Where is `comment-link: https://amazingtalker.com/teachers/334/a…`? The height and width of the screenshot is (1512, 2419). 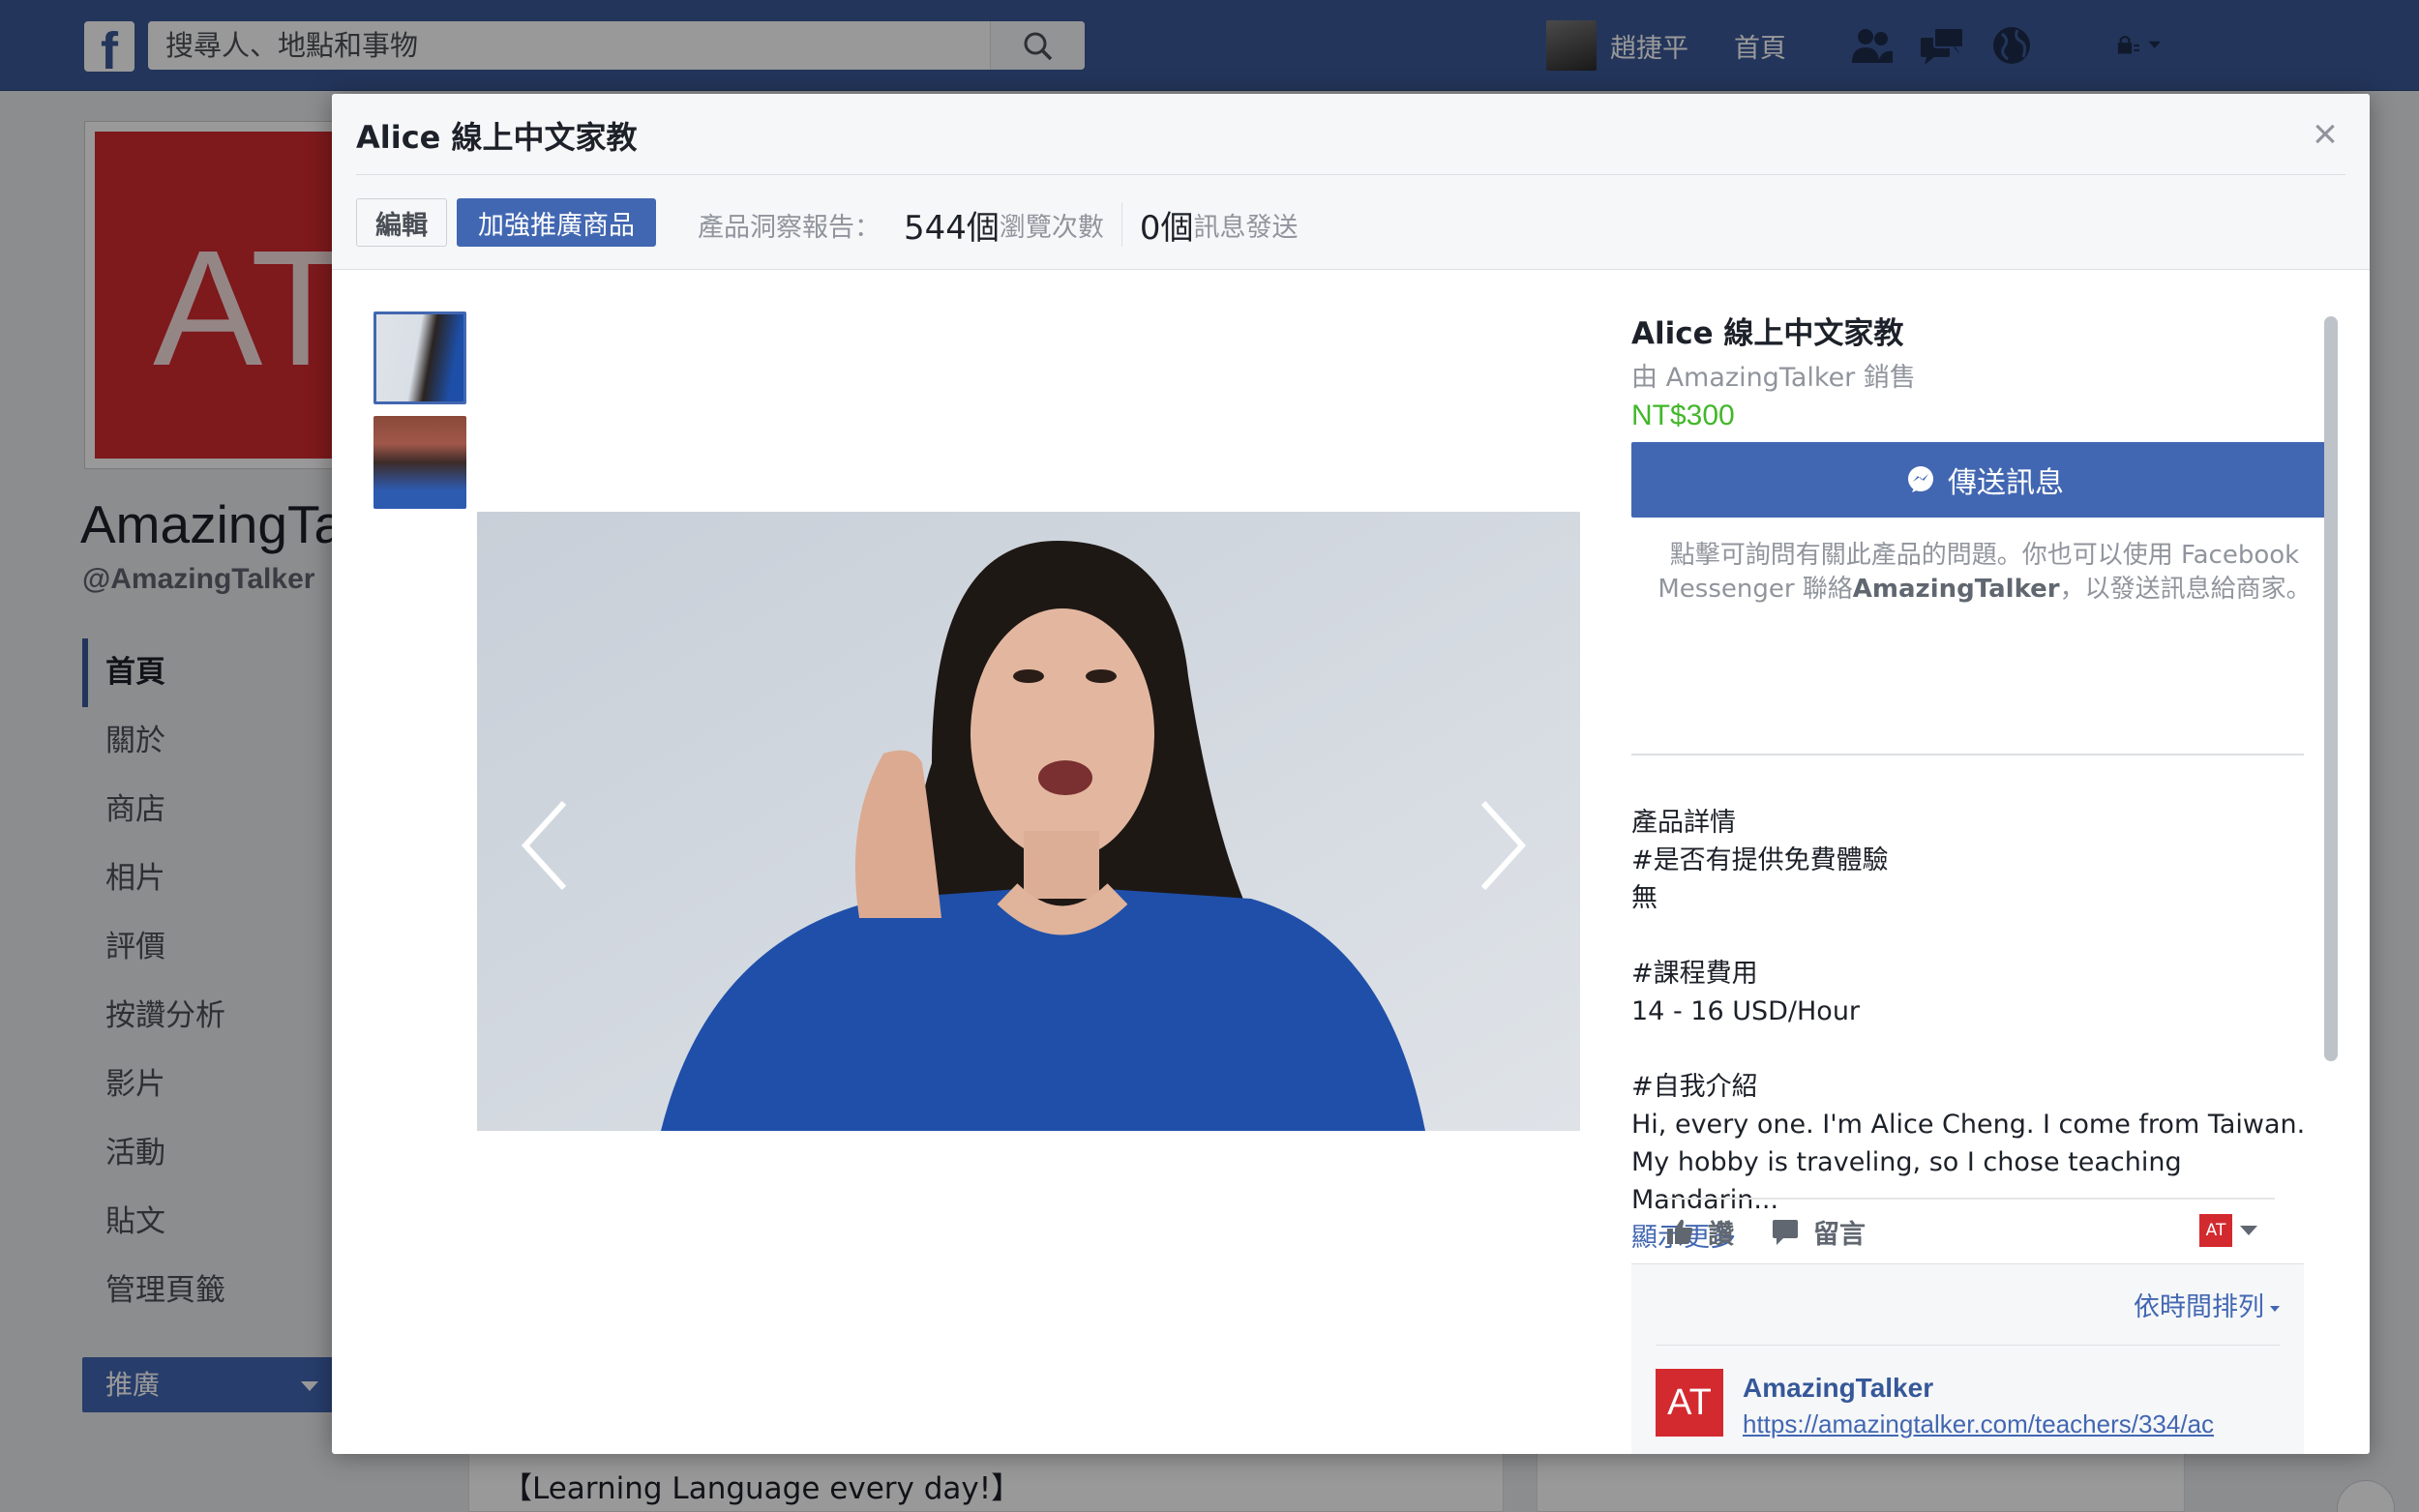 comment-link: https://amazingtalker.com/teachers/334/a… is located at coordinates (1979, 1424).